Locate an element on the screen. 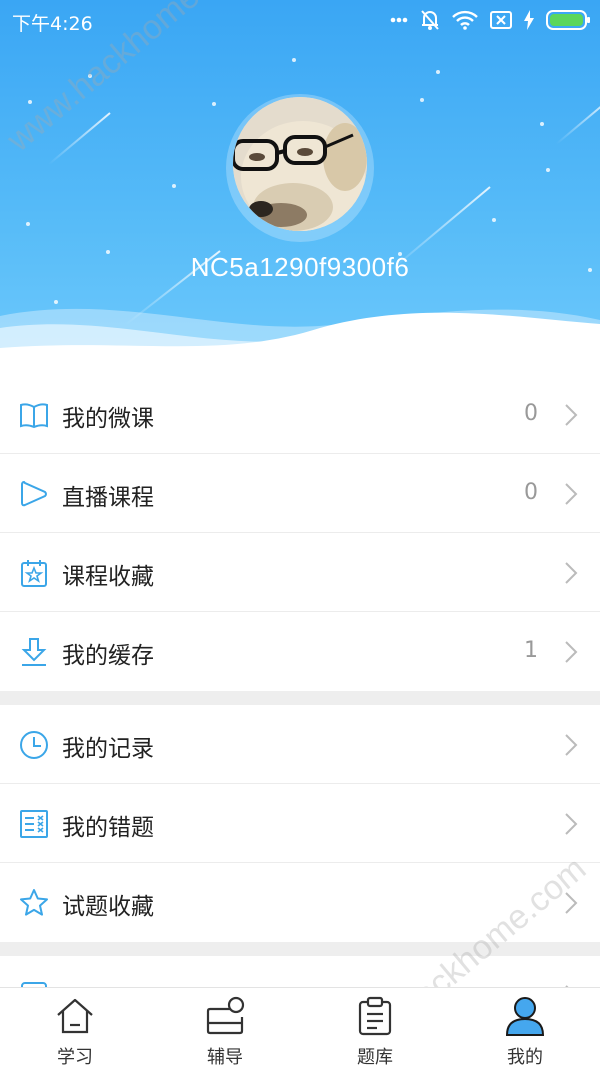 The height and width of the screenshot is (1067, 600). play-icon is located at coordinates (34, 493).